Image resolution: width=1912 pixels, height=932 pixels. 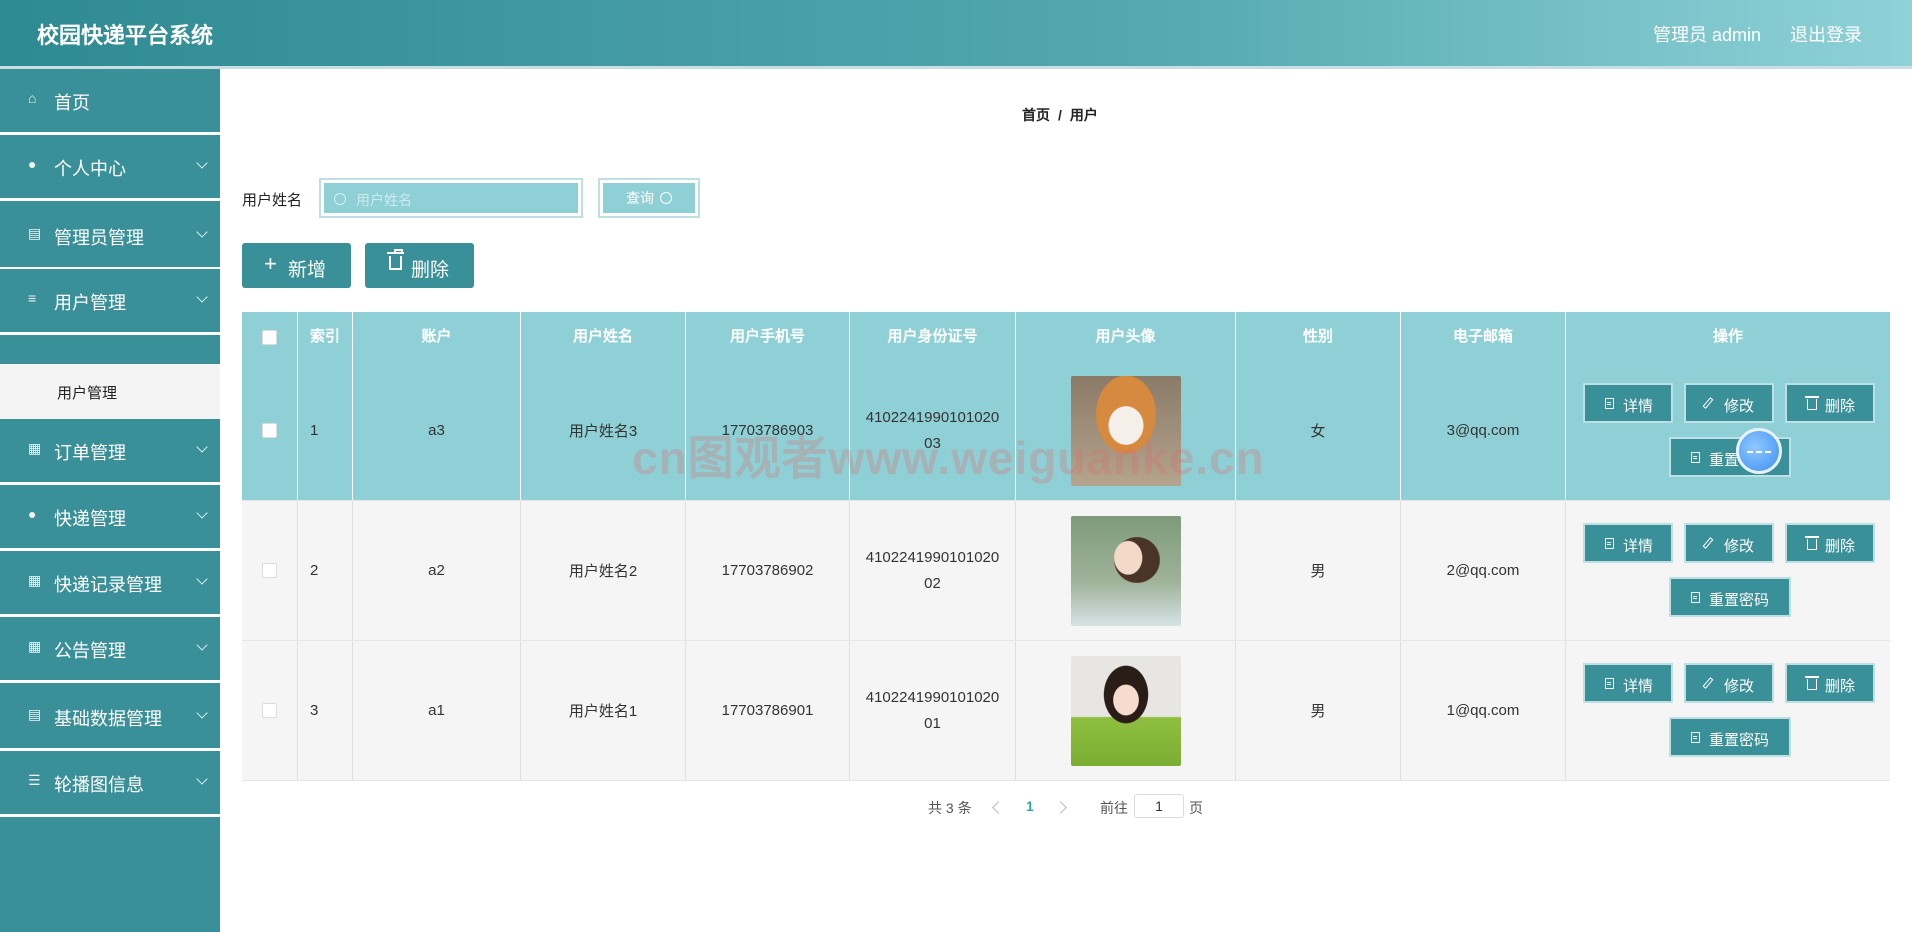 I want to click on floating-assistant-icon, so click(x=1759, y=451).